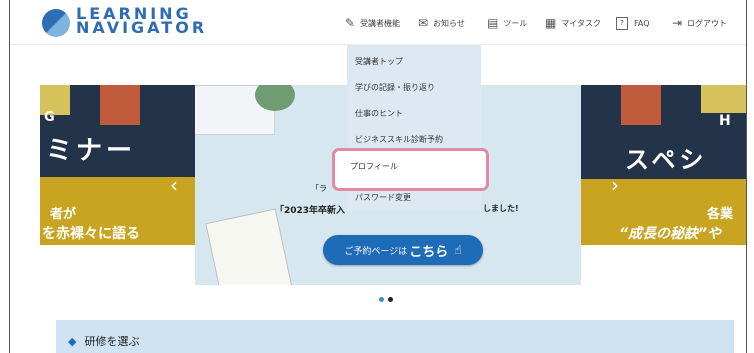 This screenshot has width=754, height=353. What do you see at coordinates (350, 23) in the screenshot?
I see `pencil-icon: ✎` at bounding box center [350, 23].